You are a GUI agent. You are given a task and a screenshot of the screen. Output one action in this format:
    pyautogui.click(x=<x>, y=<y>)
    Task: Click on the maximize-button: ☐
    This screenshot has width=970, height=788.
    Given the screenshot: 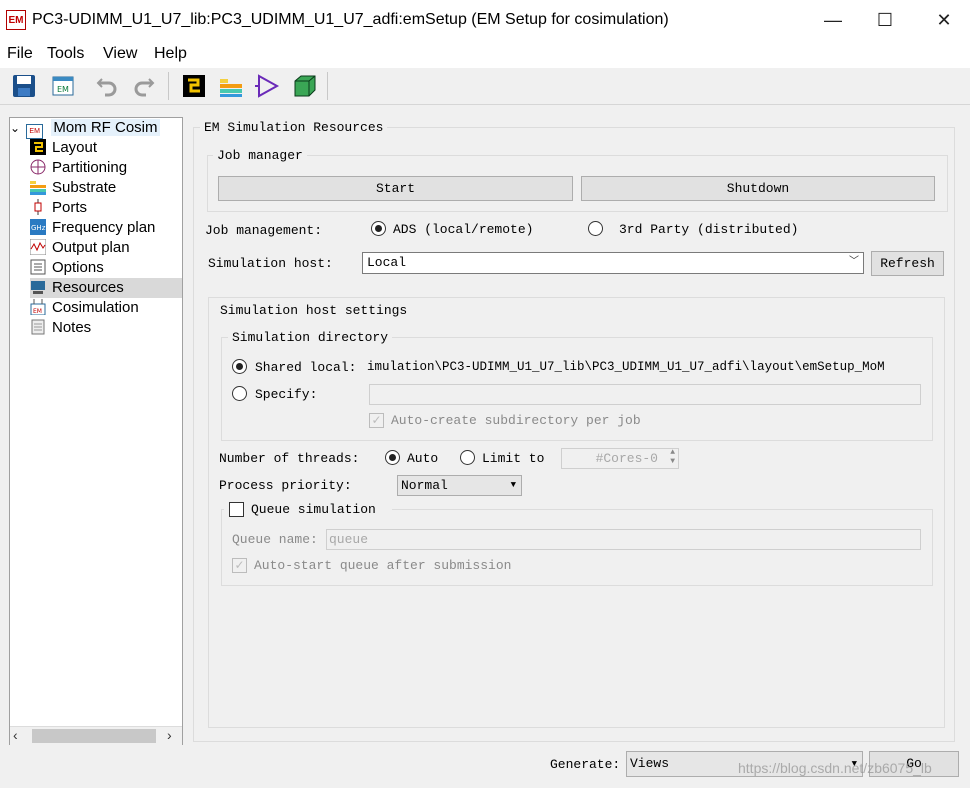 What is the action you would take?
    pyautogui.click(x=885, y=20)
    